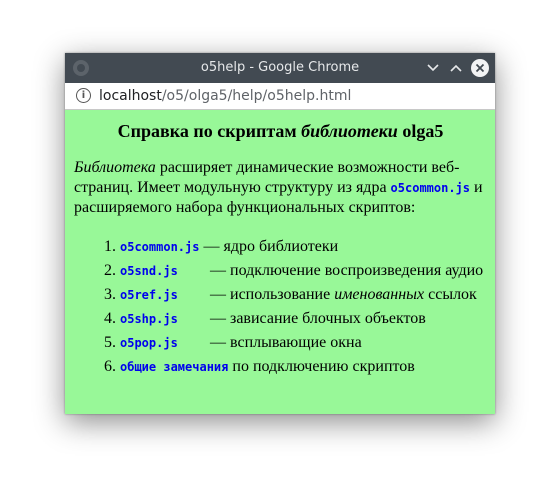  I want to click on heading-suffix: olga5, so click(420, 131).